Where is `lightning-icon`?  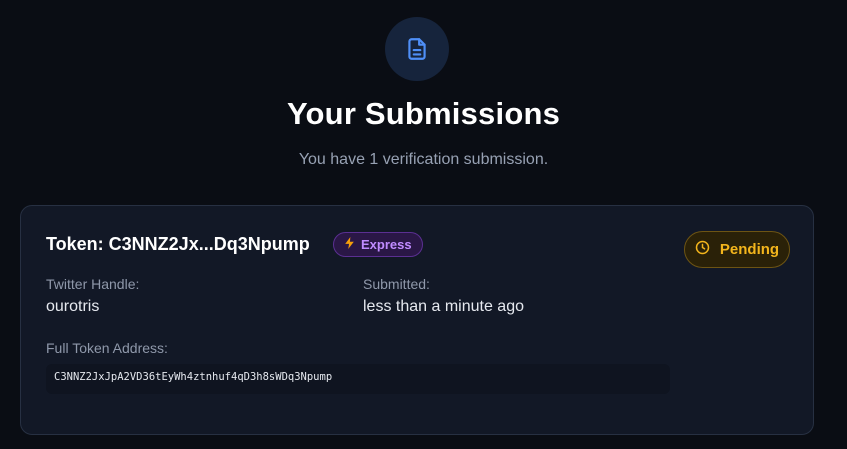 lightning-icon is located at coordinates (349, 244).